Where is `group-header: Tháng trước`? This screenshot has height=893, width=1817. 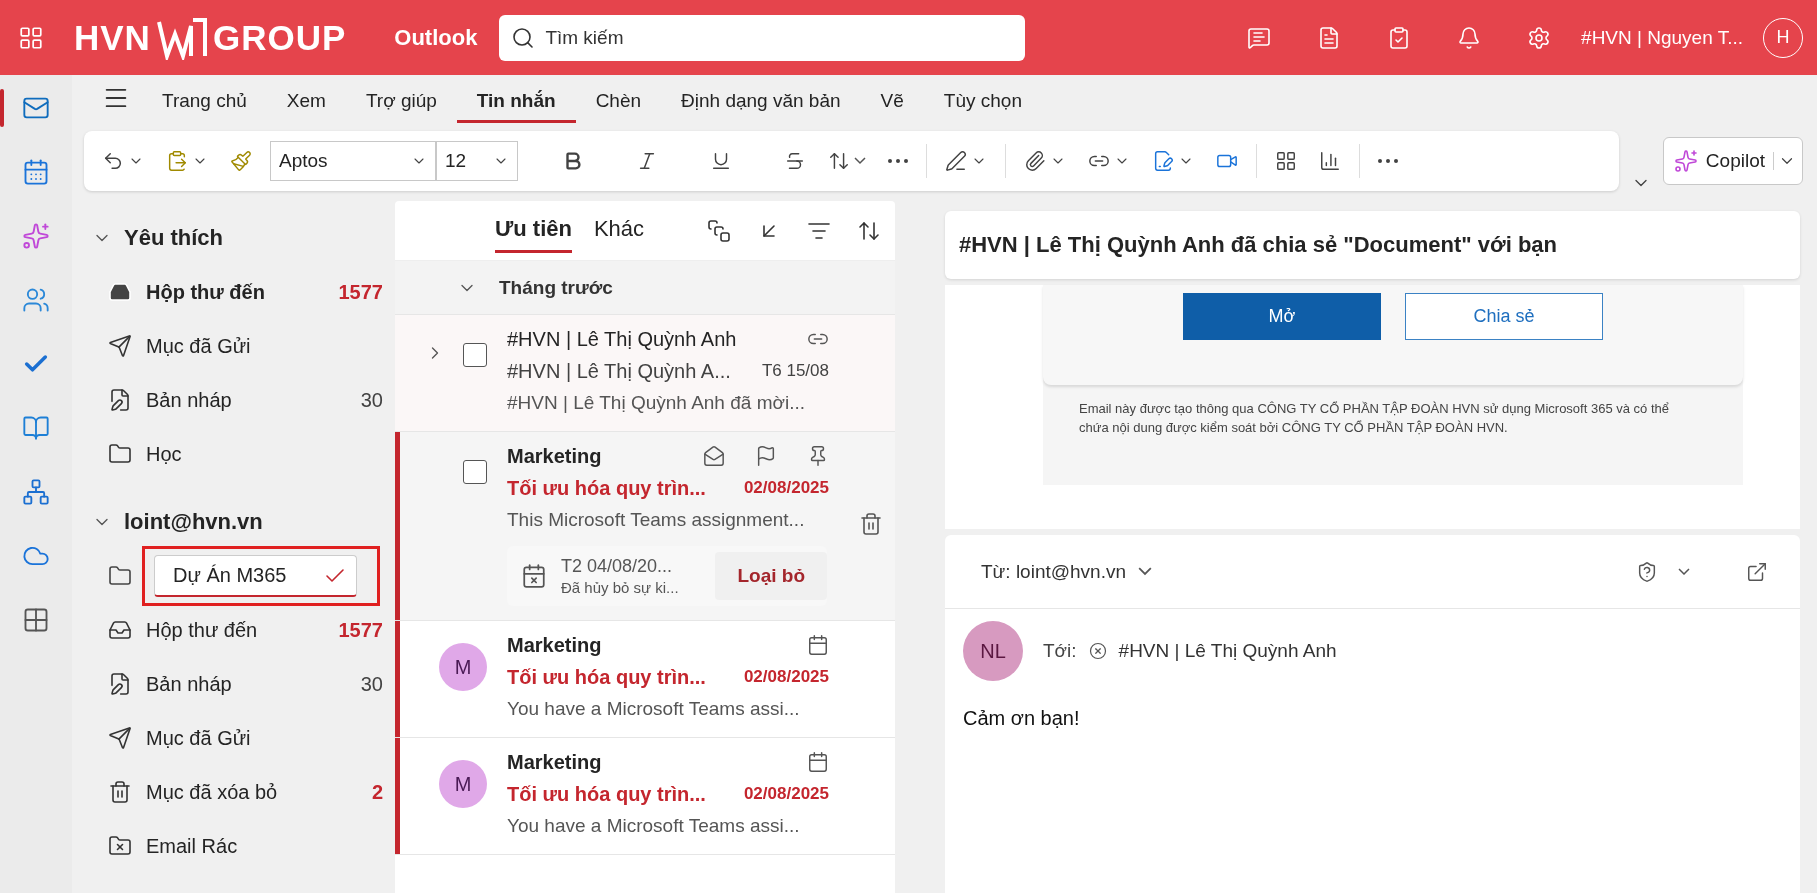
group-header: Tháng trước is located at coordinates (556, 287).